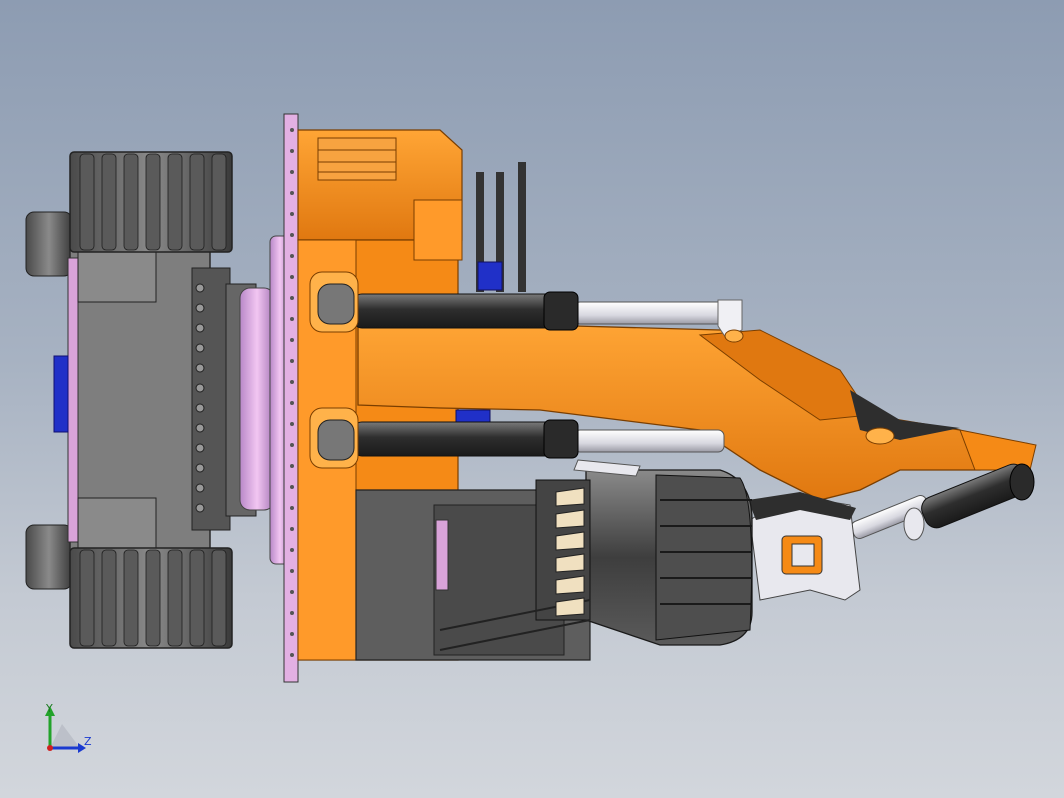  I want to click on cylinder-collar-upper, so click(561, 311).